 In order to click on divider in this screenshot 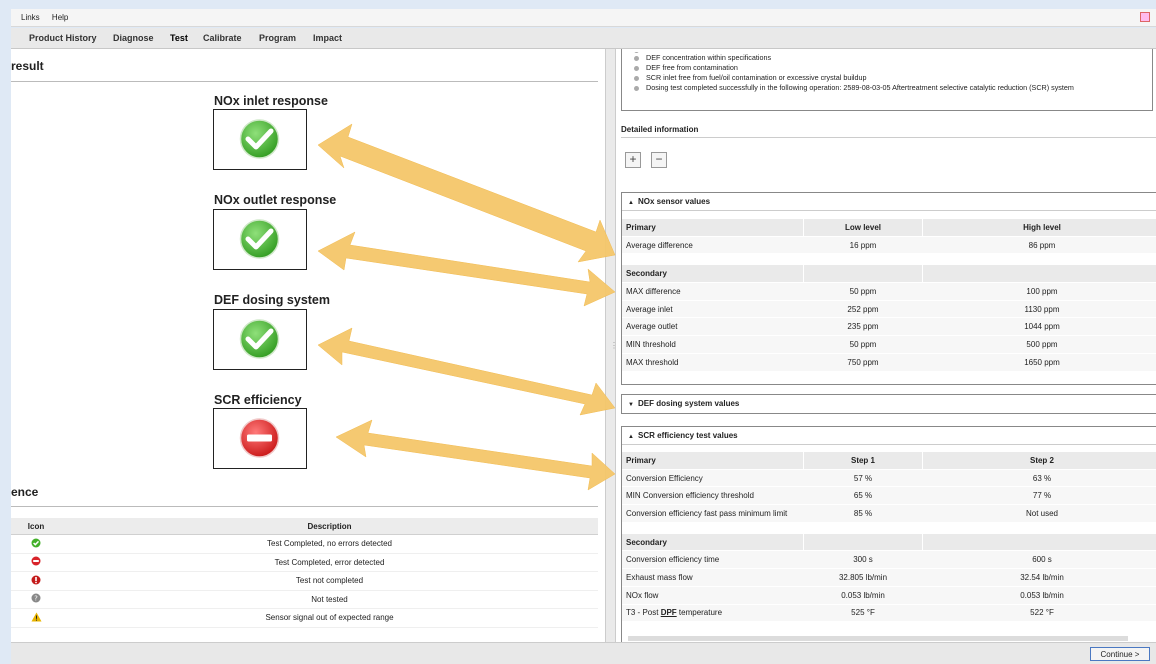, I will do `click(304, 506)`.